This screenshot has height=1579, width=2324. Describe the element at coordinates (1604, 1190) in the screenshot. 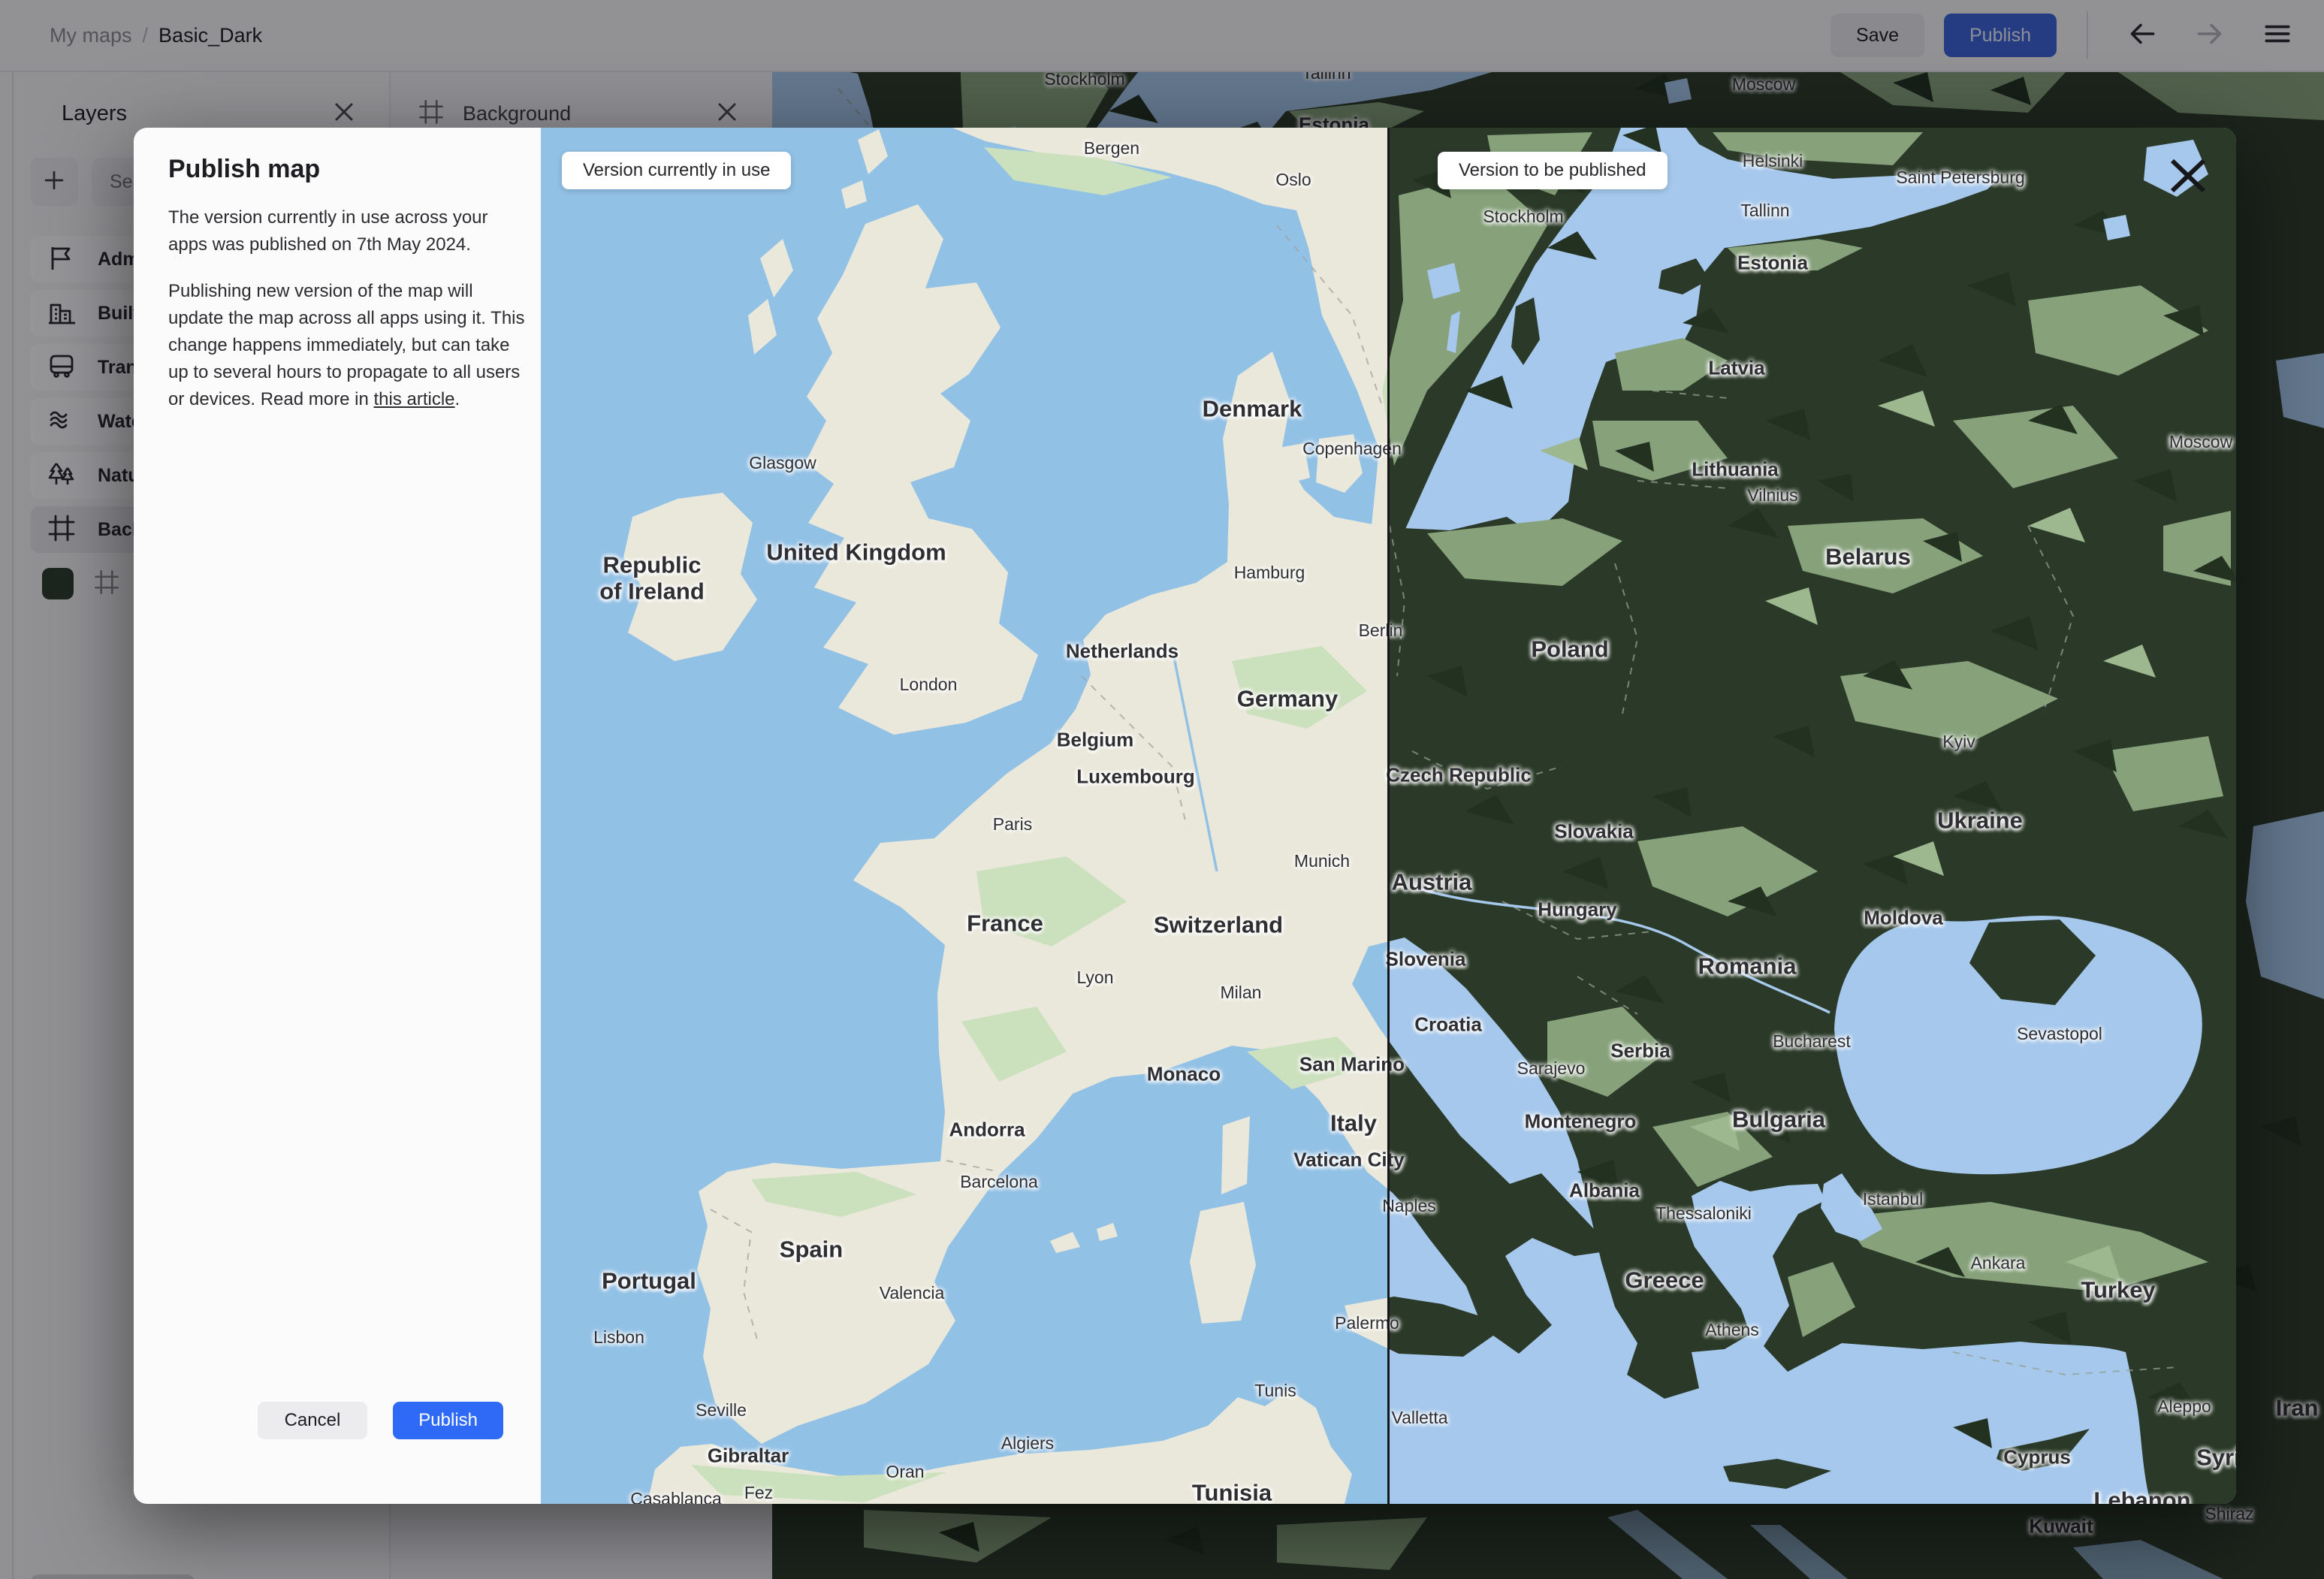

I see `map-label: Albania` at that location.